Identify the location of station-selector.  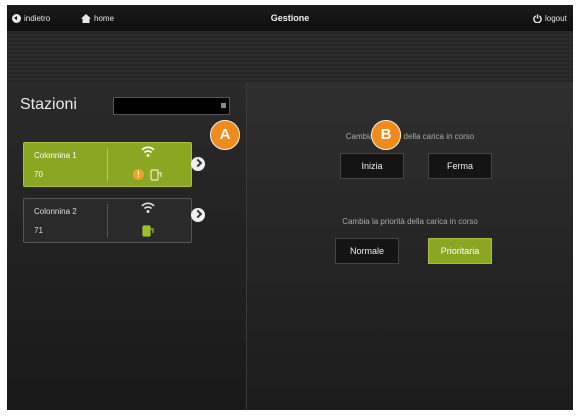
(171, 106).